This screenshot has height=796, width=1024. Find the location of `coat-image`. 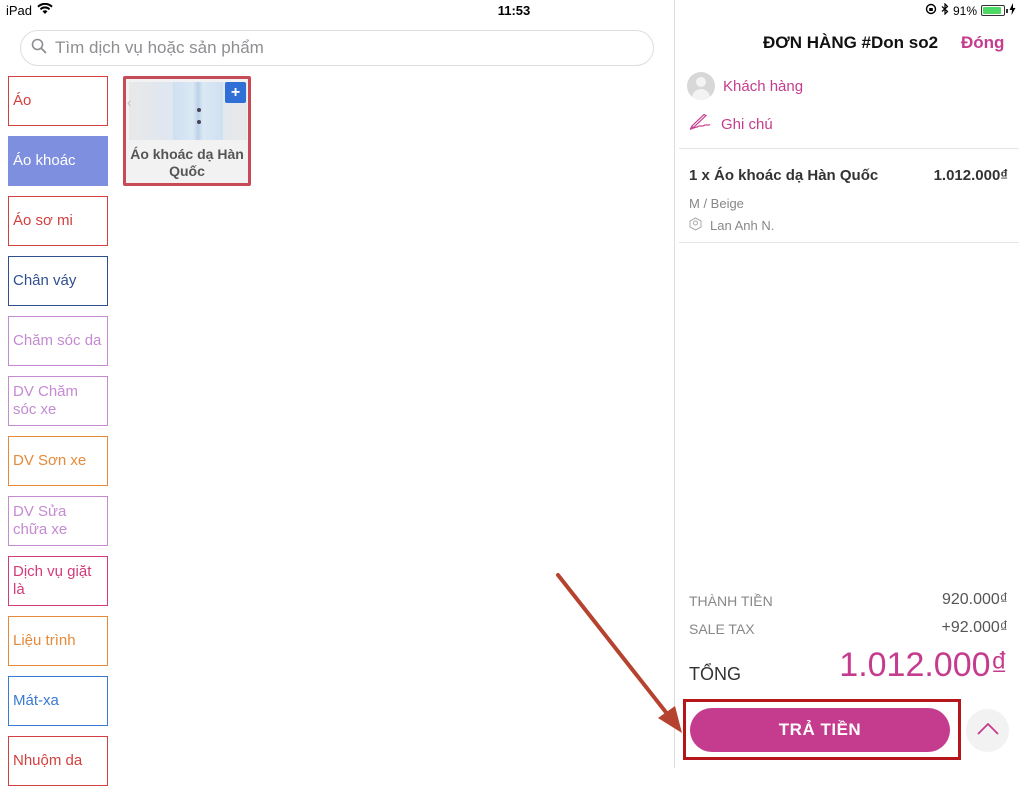

coat-image is located at coordinates (198, 111).